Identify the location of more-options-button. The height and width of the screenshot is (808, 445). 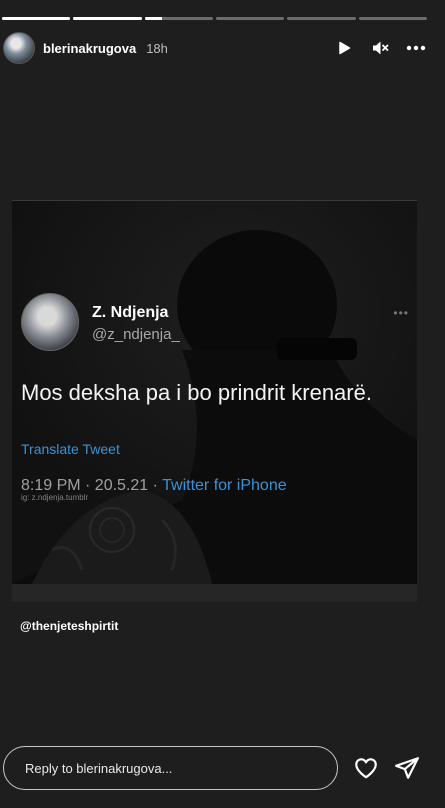
(416, 48).